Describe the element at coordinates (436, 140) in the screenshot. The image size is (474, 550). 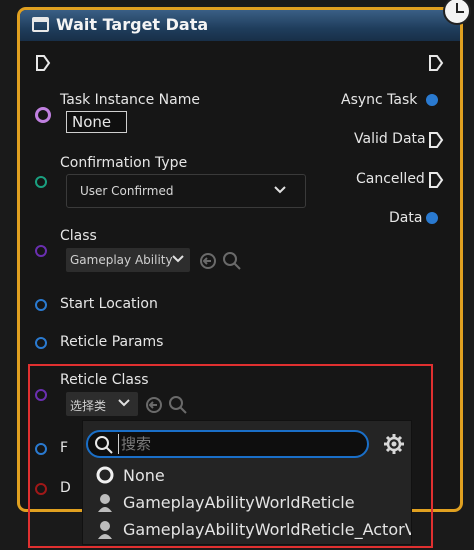
I see `valid-data-exec-pin-icon` at that location.